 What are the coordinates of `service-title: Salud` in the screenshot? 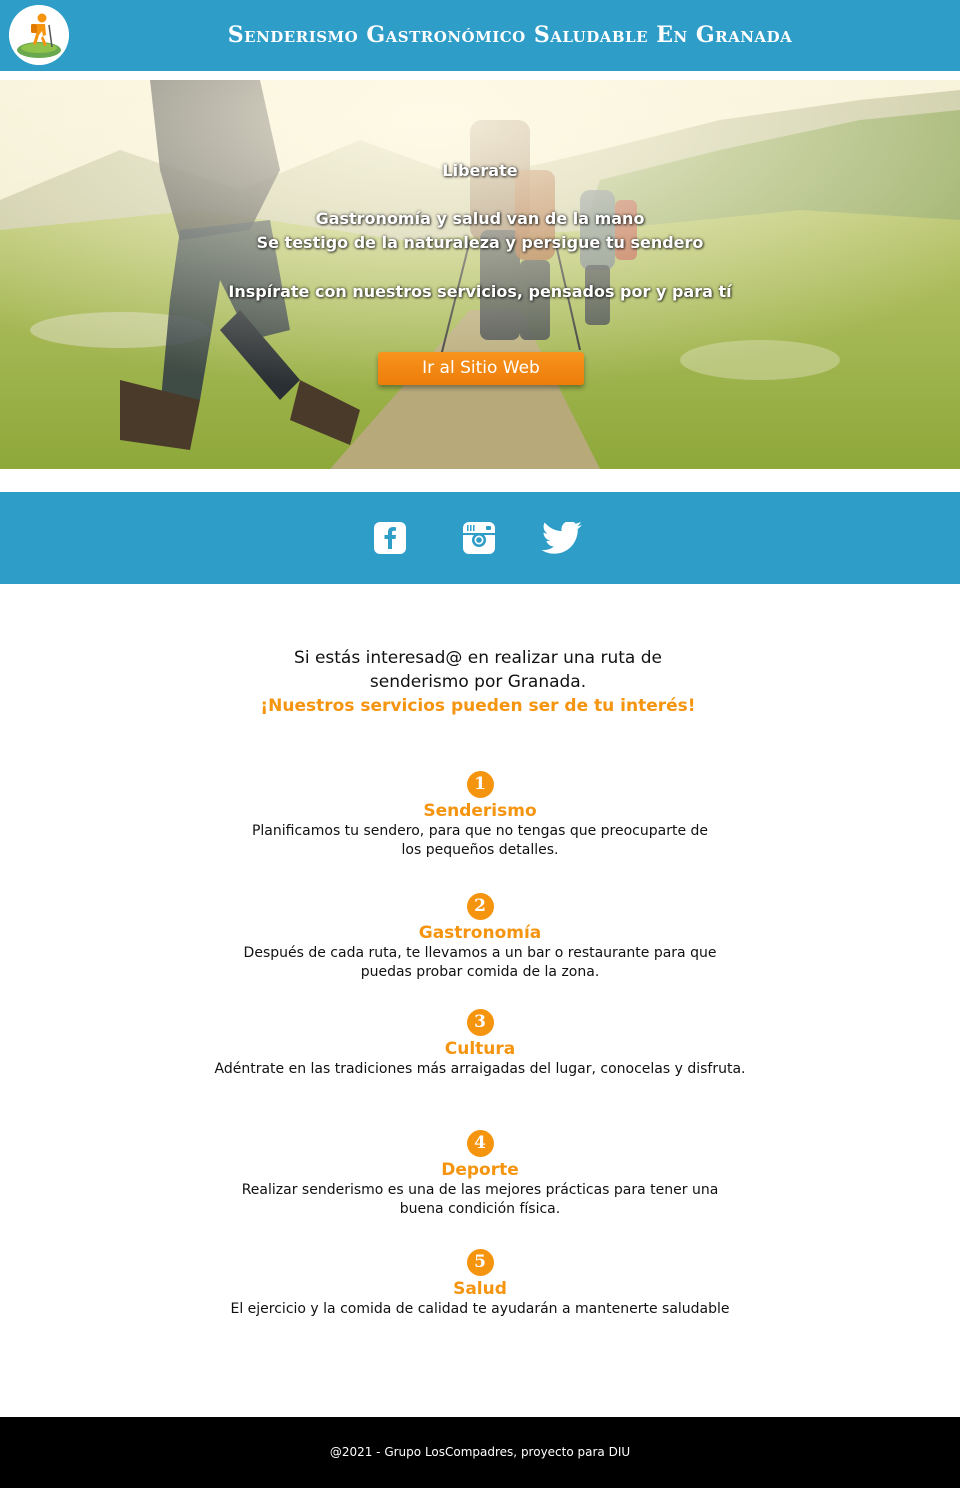 It's located at (480, 1289).